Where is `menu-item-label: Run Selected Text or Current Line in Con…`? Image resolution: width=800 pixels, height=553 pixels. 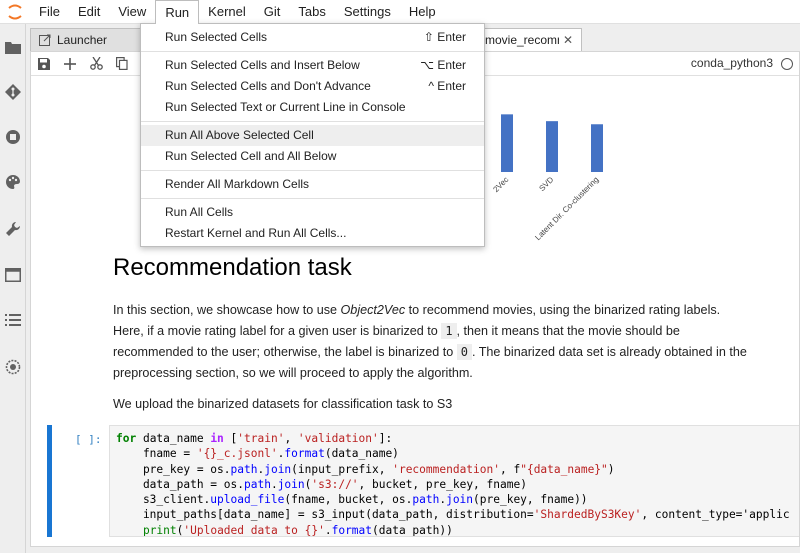
menu-item-label: Run Selected Text or Current Line in Con… is located at coordinates (285, 107).